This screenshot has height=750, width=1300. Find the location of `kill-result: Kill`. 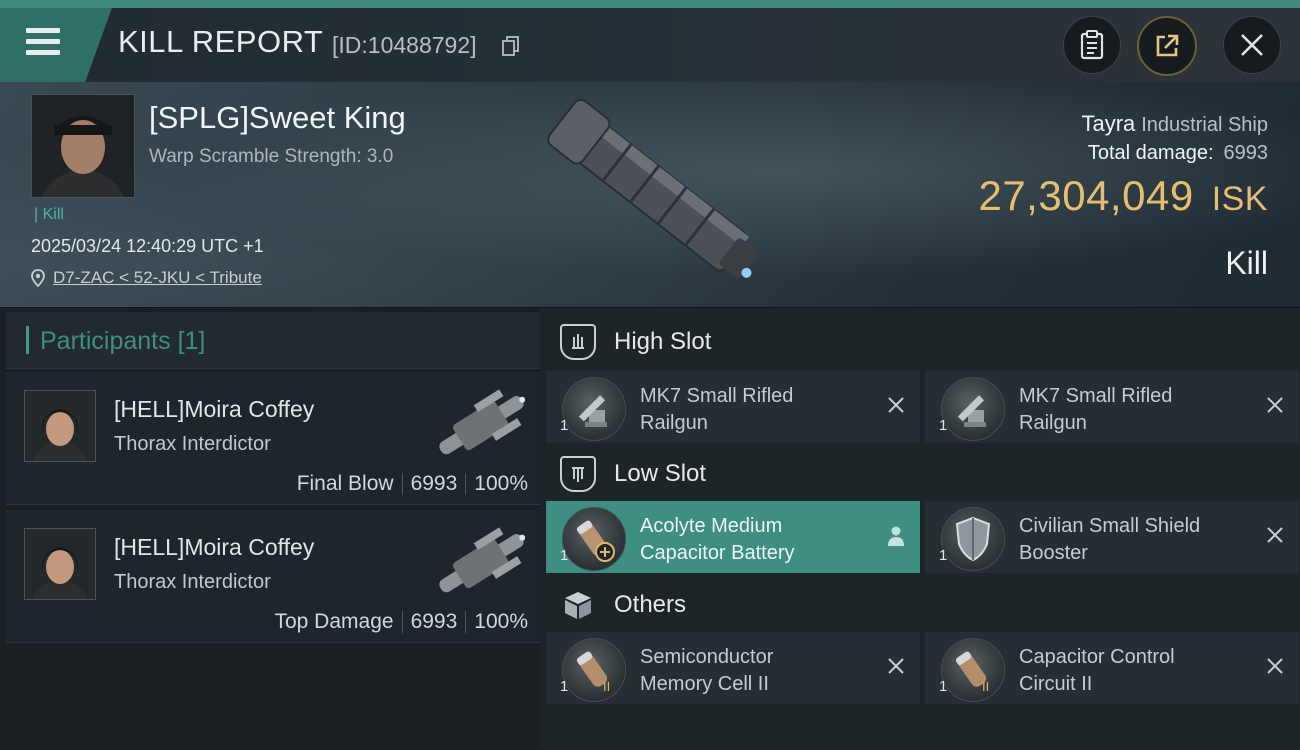

kill-result: Kill is located at coordinates (1246, 263).